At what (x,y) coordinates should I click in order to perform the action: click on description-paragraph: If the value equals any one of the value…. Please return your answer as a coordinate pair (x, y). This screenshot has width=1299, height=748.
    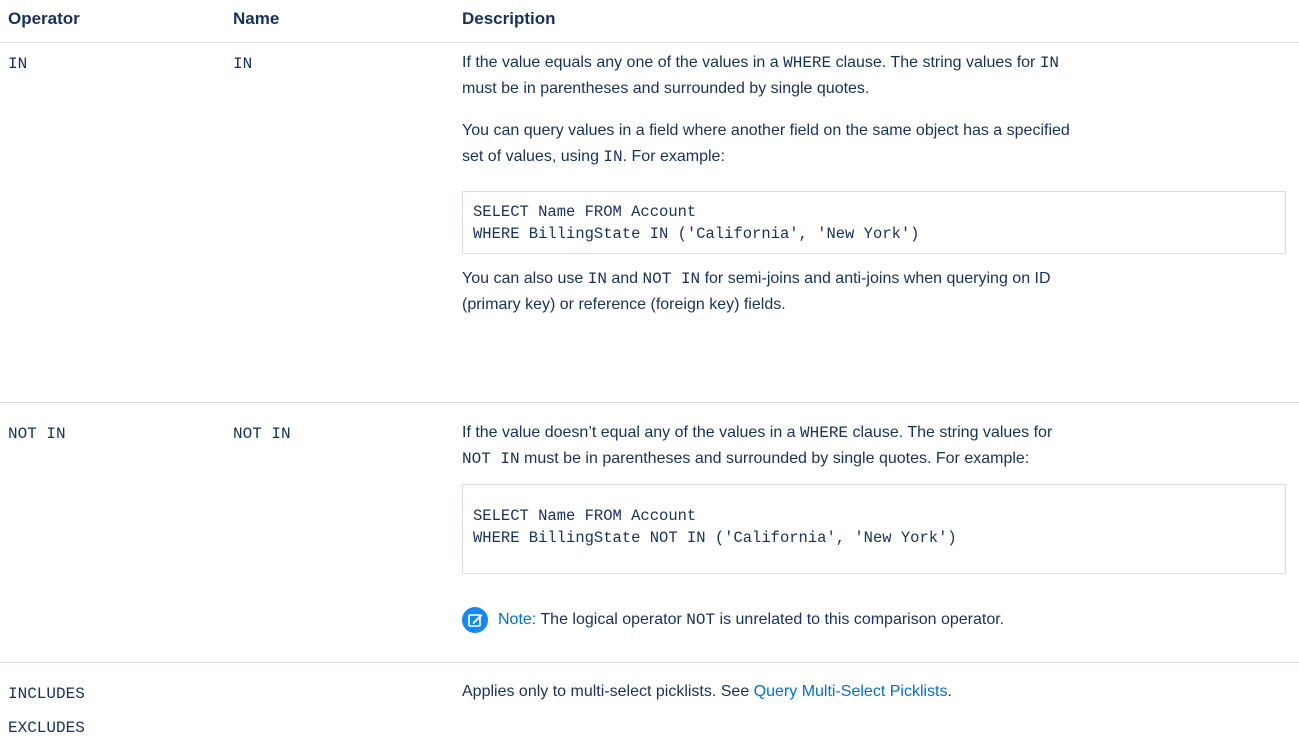
    Looking at the image, I should click on (761, 75).